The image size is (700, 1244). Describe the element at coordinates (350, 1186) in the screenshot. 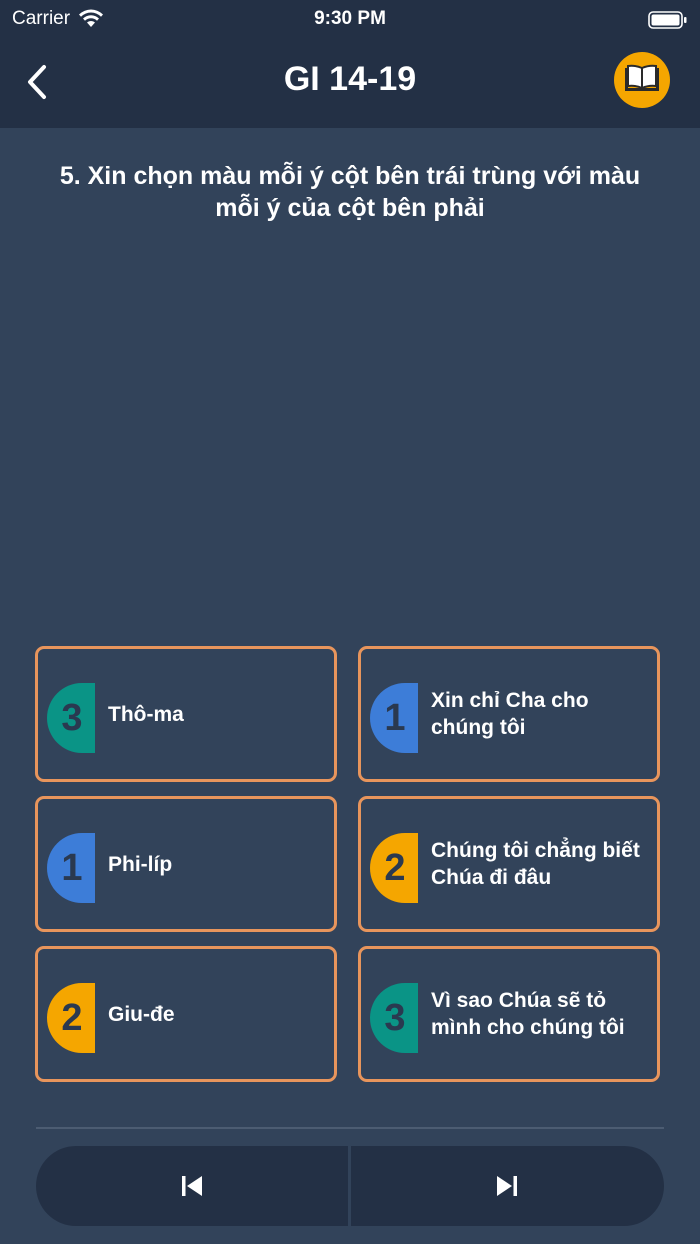

I see `question-navigation` at that location.